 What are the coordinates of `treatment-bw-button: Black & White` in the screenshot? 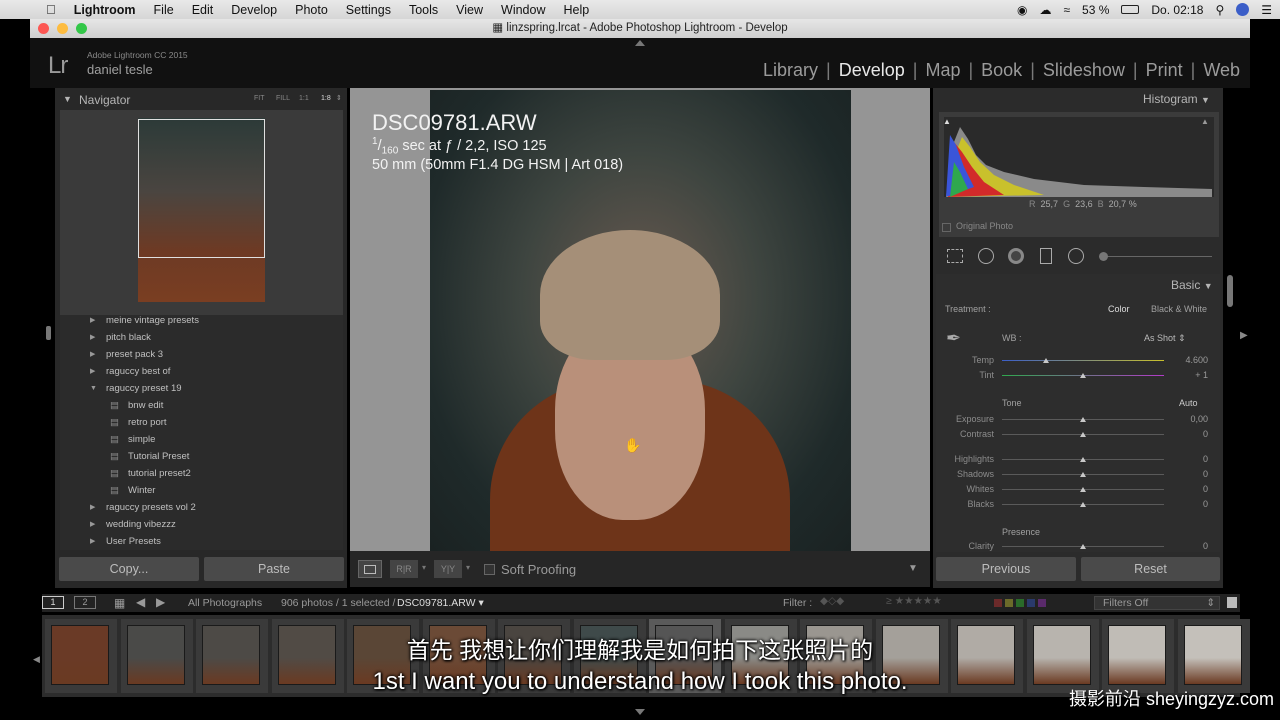 It's located at (1179, 309).